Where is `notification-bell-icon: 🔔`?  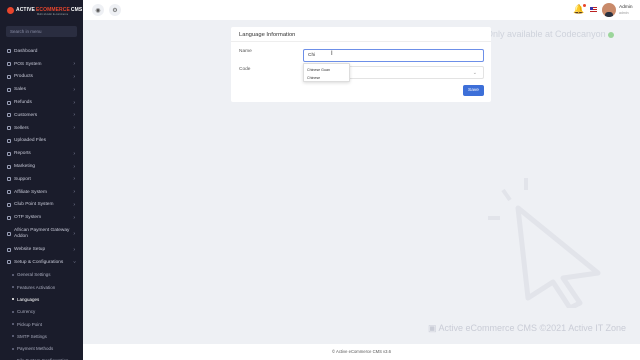 notification-bell-icon: 🔔 is located at coordinates (580, 9).